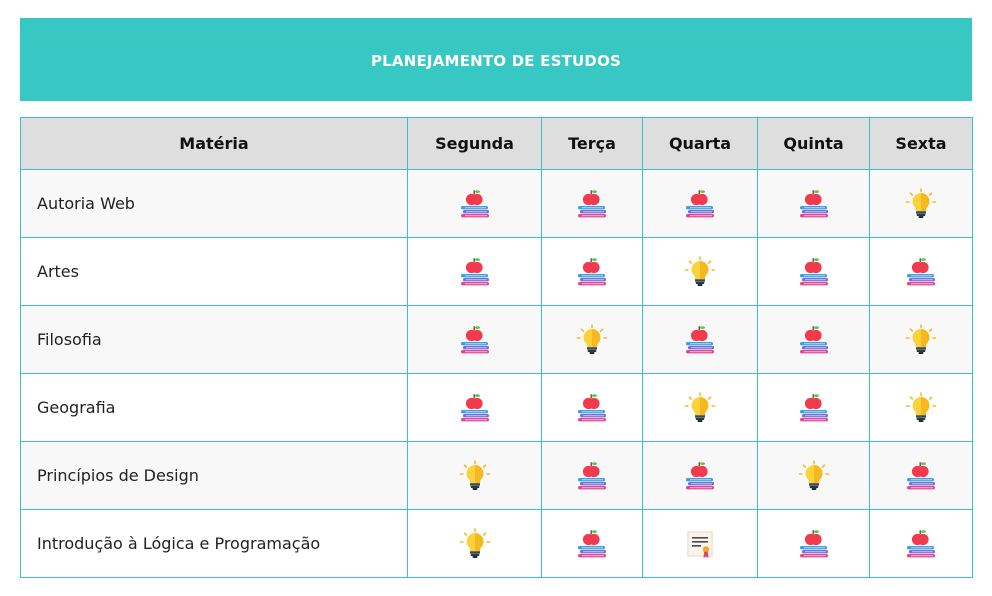 This screenshot has height=596, width=992. What do you see at coordinates (214, 475) in the screenshot?
I see `subject-cell: Princípios de Design` at bounding box center [214, 475].